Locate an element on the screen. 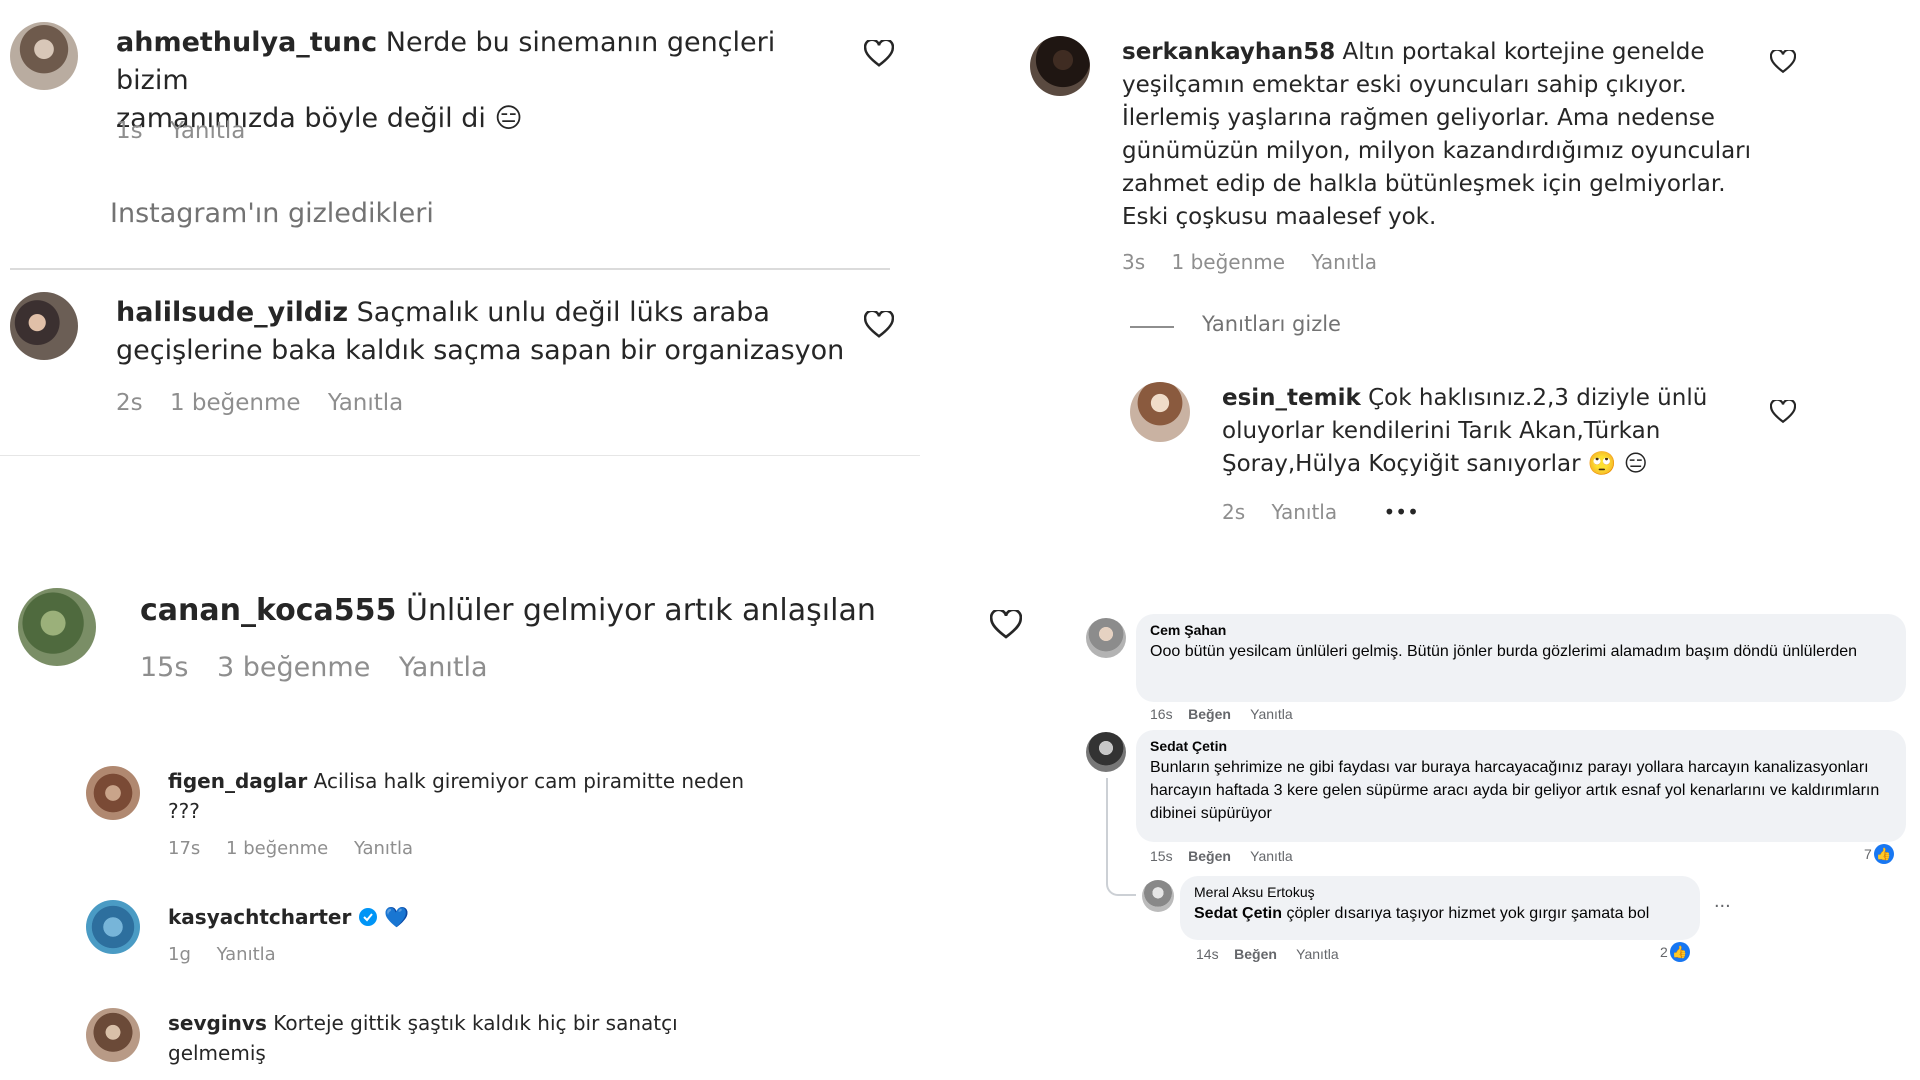 The image size is (1920, 1080). hidden-comments-link: Instagram'ın gizledikleri is located at coordinates (272, 213).